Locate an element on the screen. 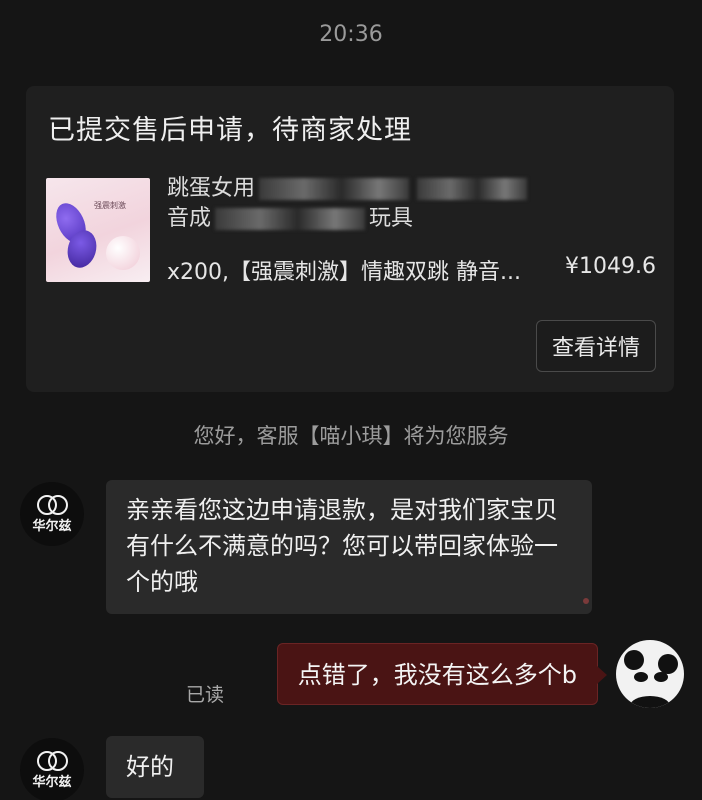 This screenshot has height=800, width=702. user-message: 点错了，我没有这么多个b is located at coordinates (442, 674).